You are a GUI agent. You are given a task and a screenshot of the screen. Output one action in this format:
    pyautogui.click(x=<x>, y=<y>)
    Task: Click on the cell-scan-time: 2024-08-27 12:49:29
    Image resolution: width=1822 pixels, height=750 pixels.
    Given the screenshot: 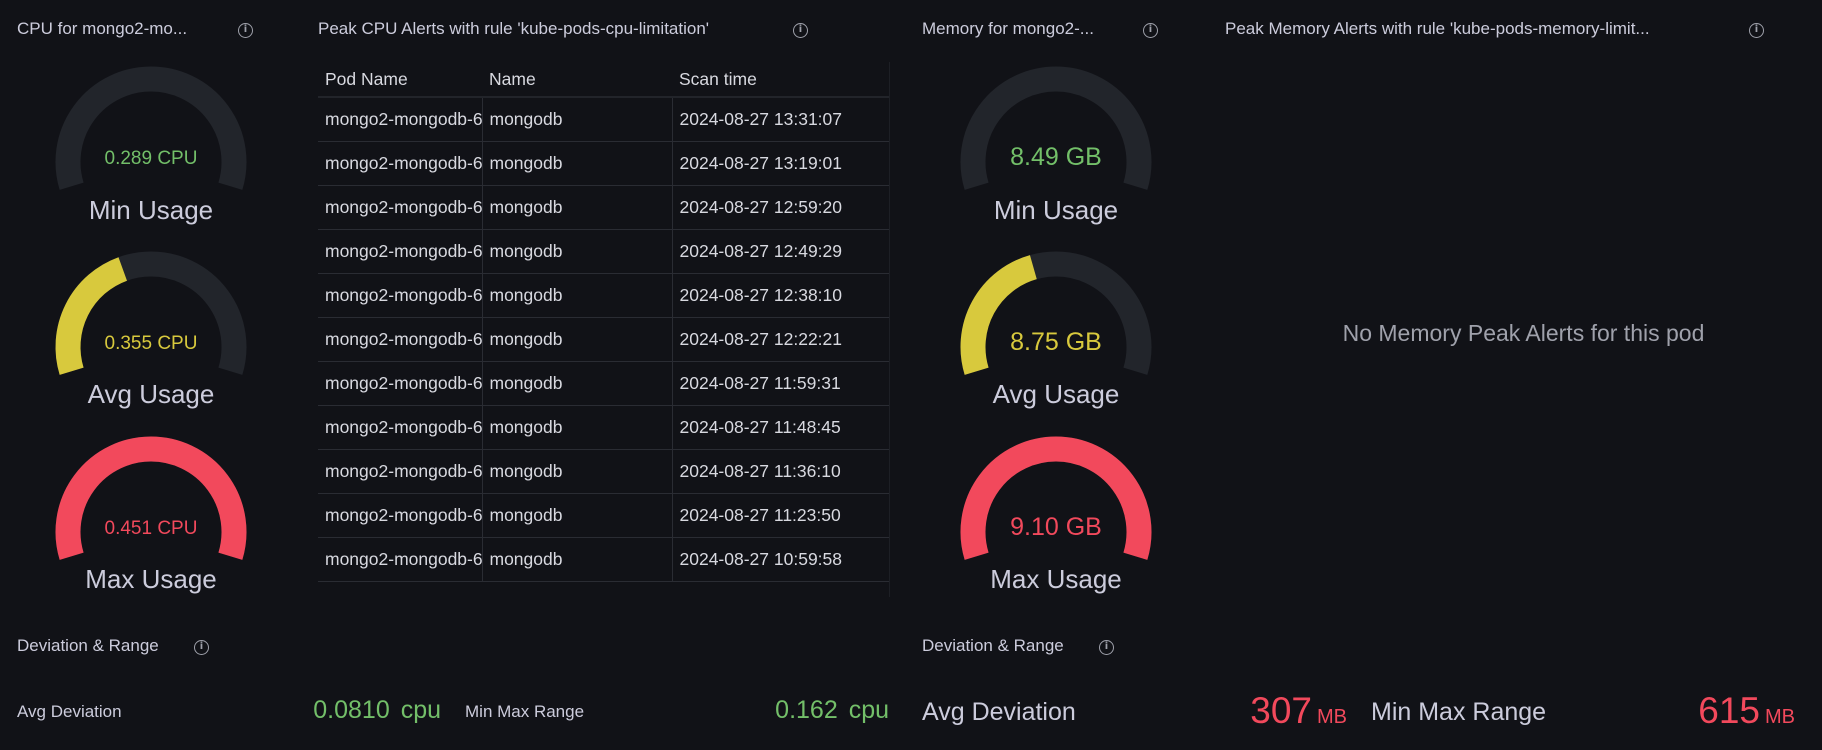 What is the action you would take?
    pyautogui.click(x=780, y=251)
    